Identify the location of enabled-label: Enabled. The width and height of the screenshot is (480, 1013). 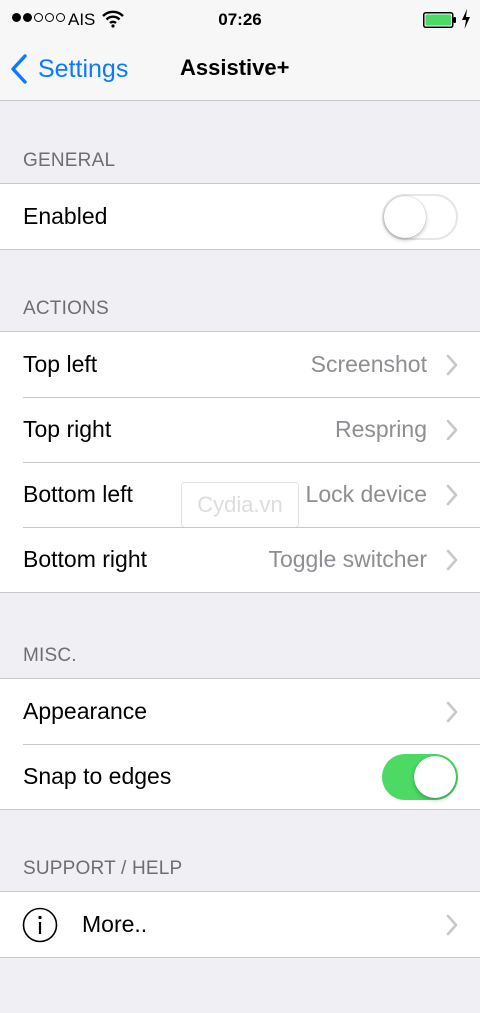
(65, 216).